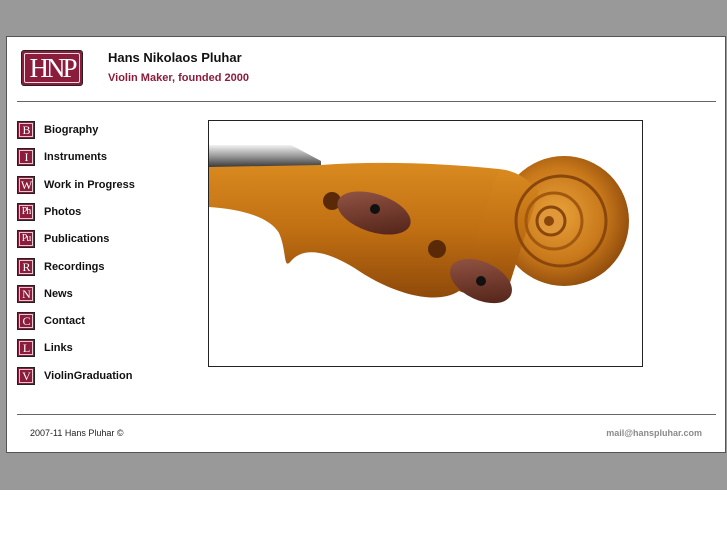 This screenshot has height=545, width=727. Describe the element at coordinates (26, 321) in the screenshot. I see `letter-c-icon: C` at that location.